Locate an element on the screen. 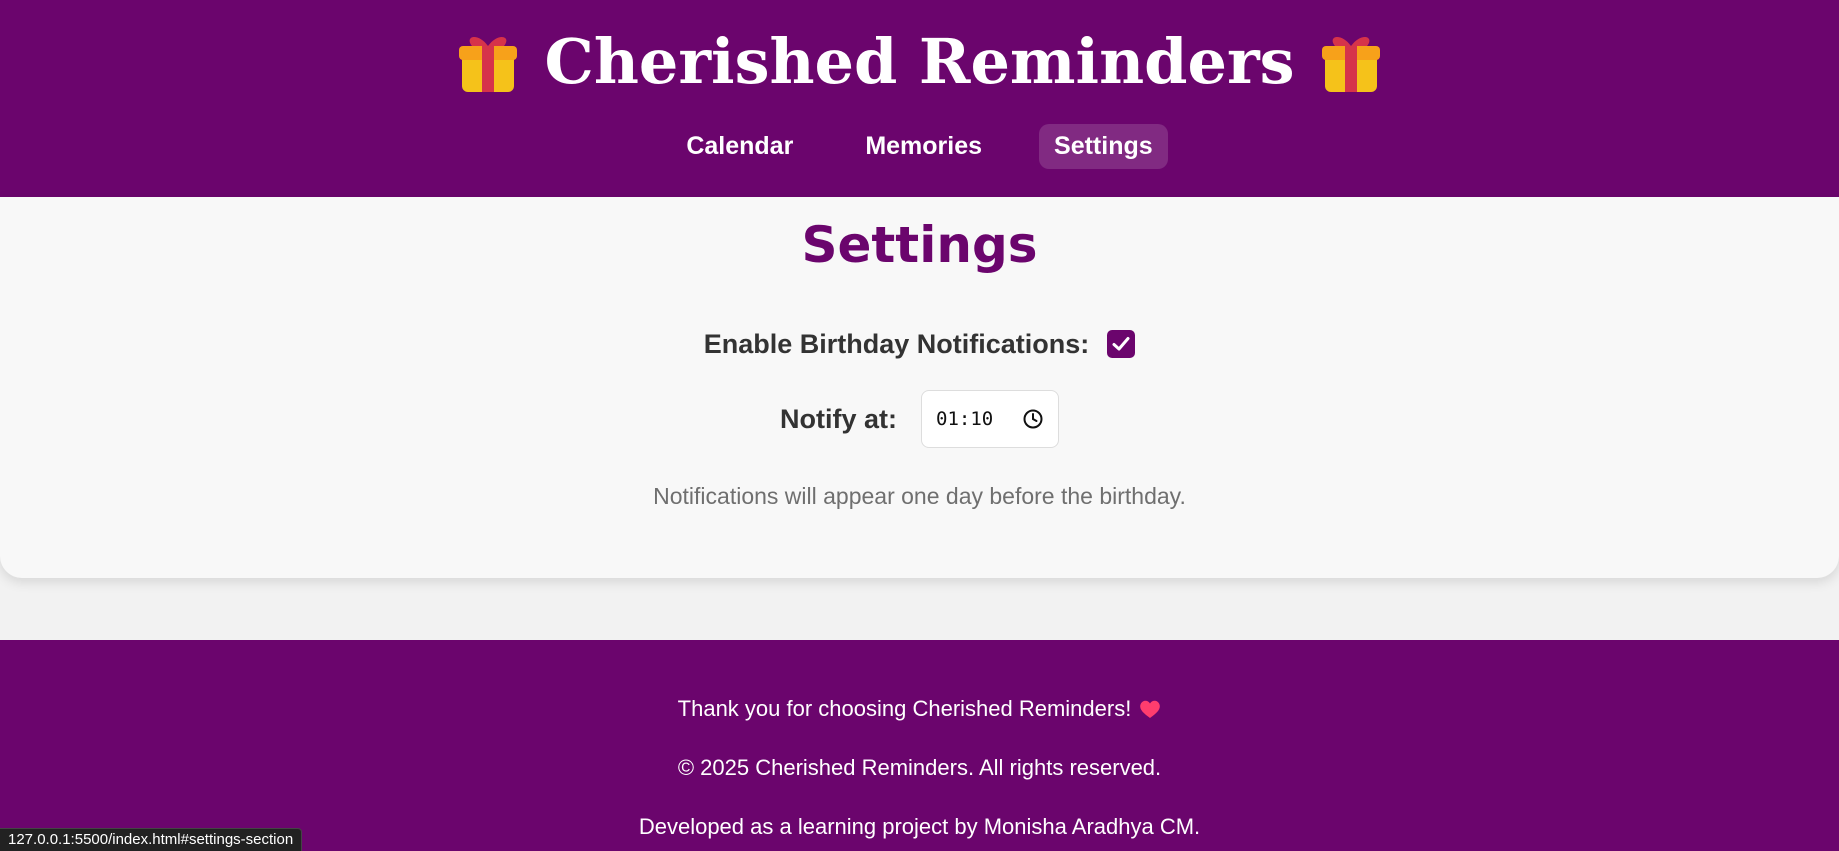 The width and height of the screenshot is (1839, 851). notifications-row: Enable Birthday Notifications: is located at coordinates (919, 344).